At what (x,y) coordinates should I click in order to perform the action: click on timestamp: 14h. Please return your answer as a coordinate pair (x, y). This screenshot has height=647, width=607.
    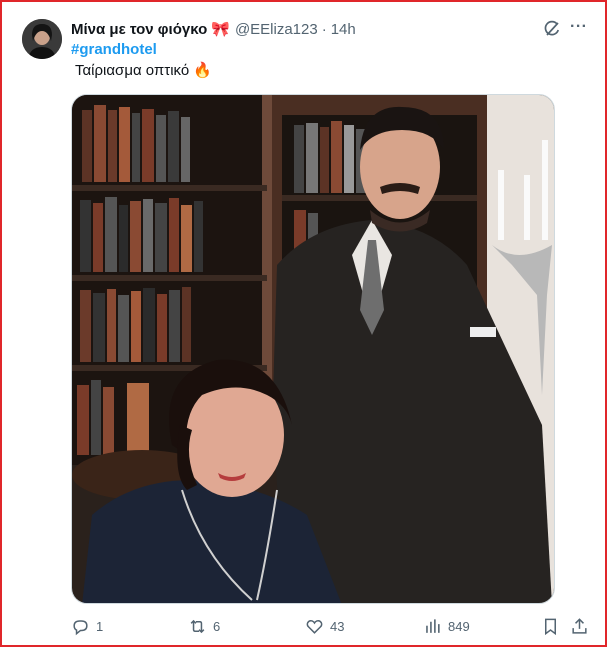
    Looking at the image, I should click on (343, 29).